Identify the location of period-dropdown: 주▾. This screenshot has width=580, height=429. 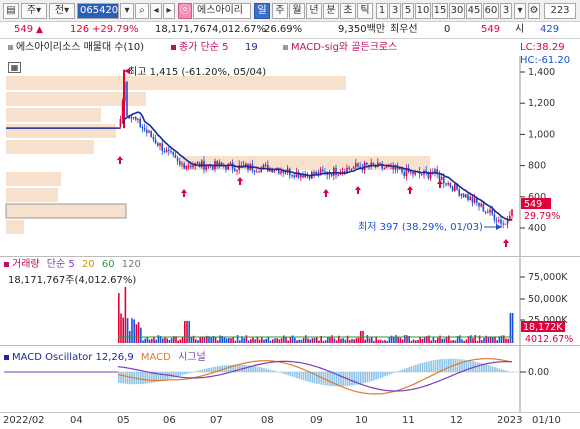
(34, 11).